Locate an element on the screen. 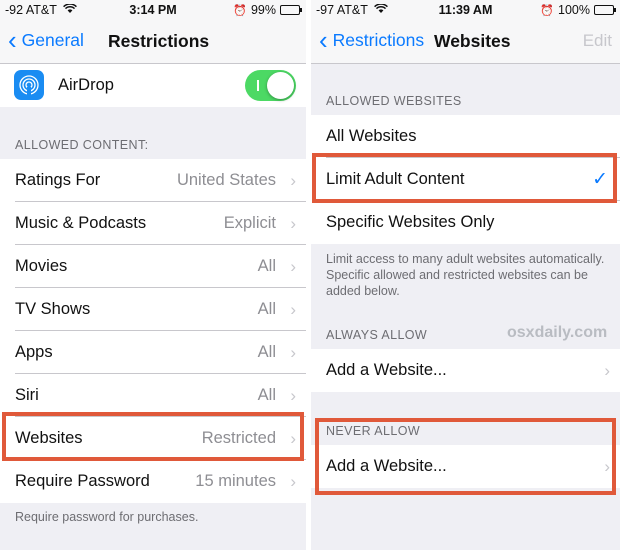 The image size is (620, 550). edit-button: Edit is located at coordinates (597, 41).